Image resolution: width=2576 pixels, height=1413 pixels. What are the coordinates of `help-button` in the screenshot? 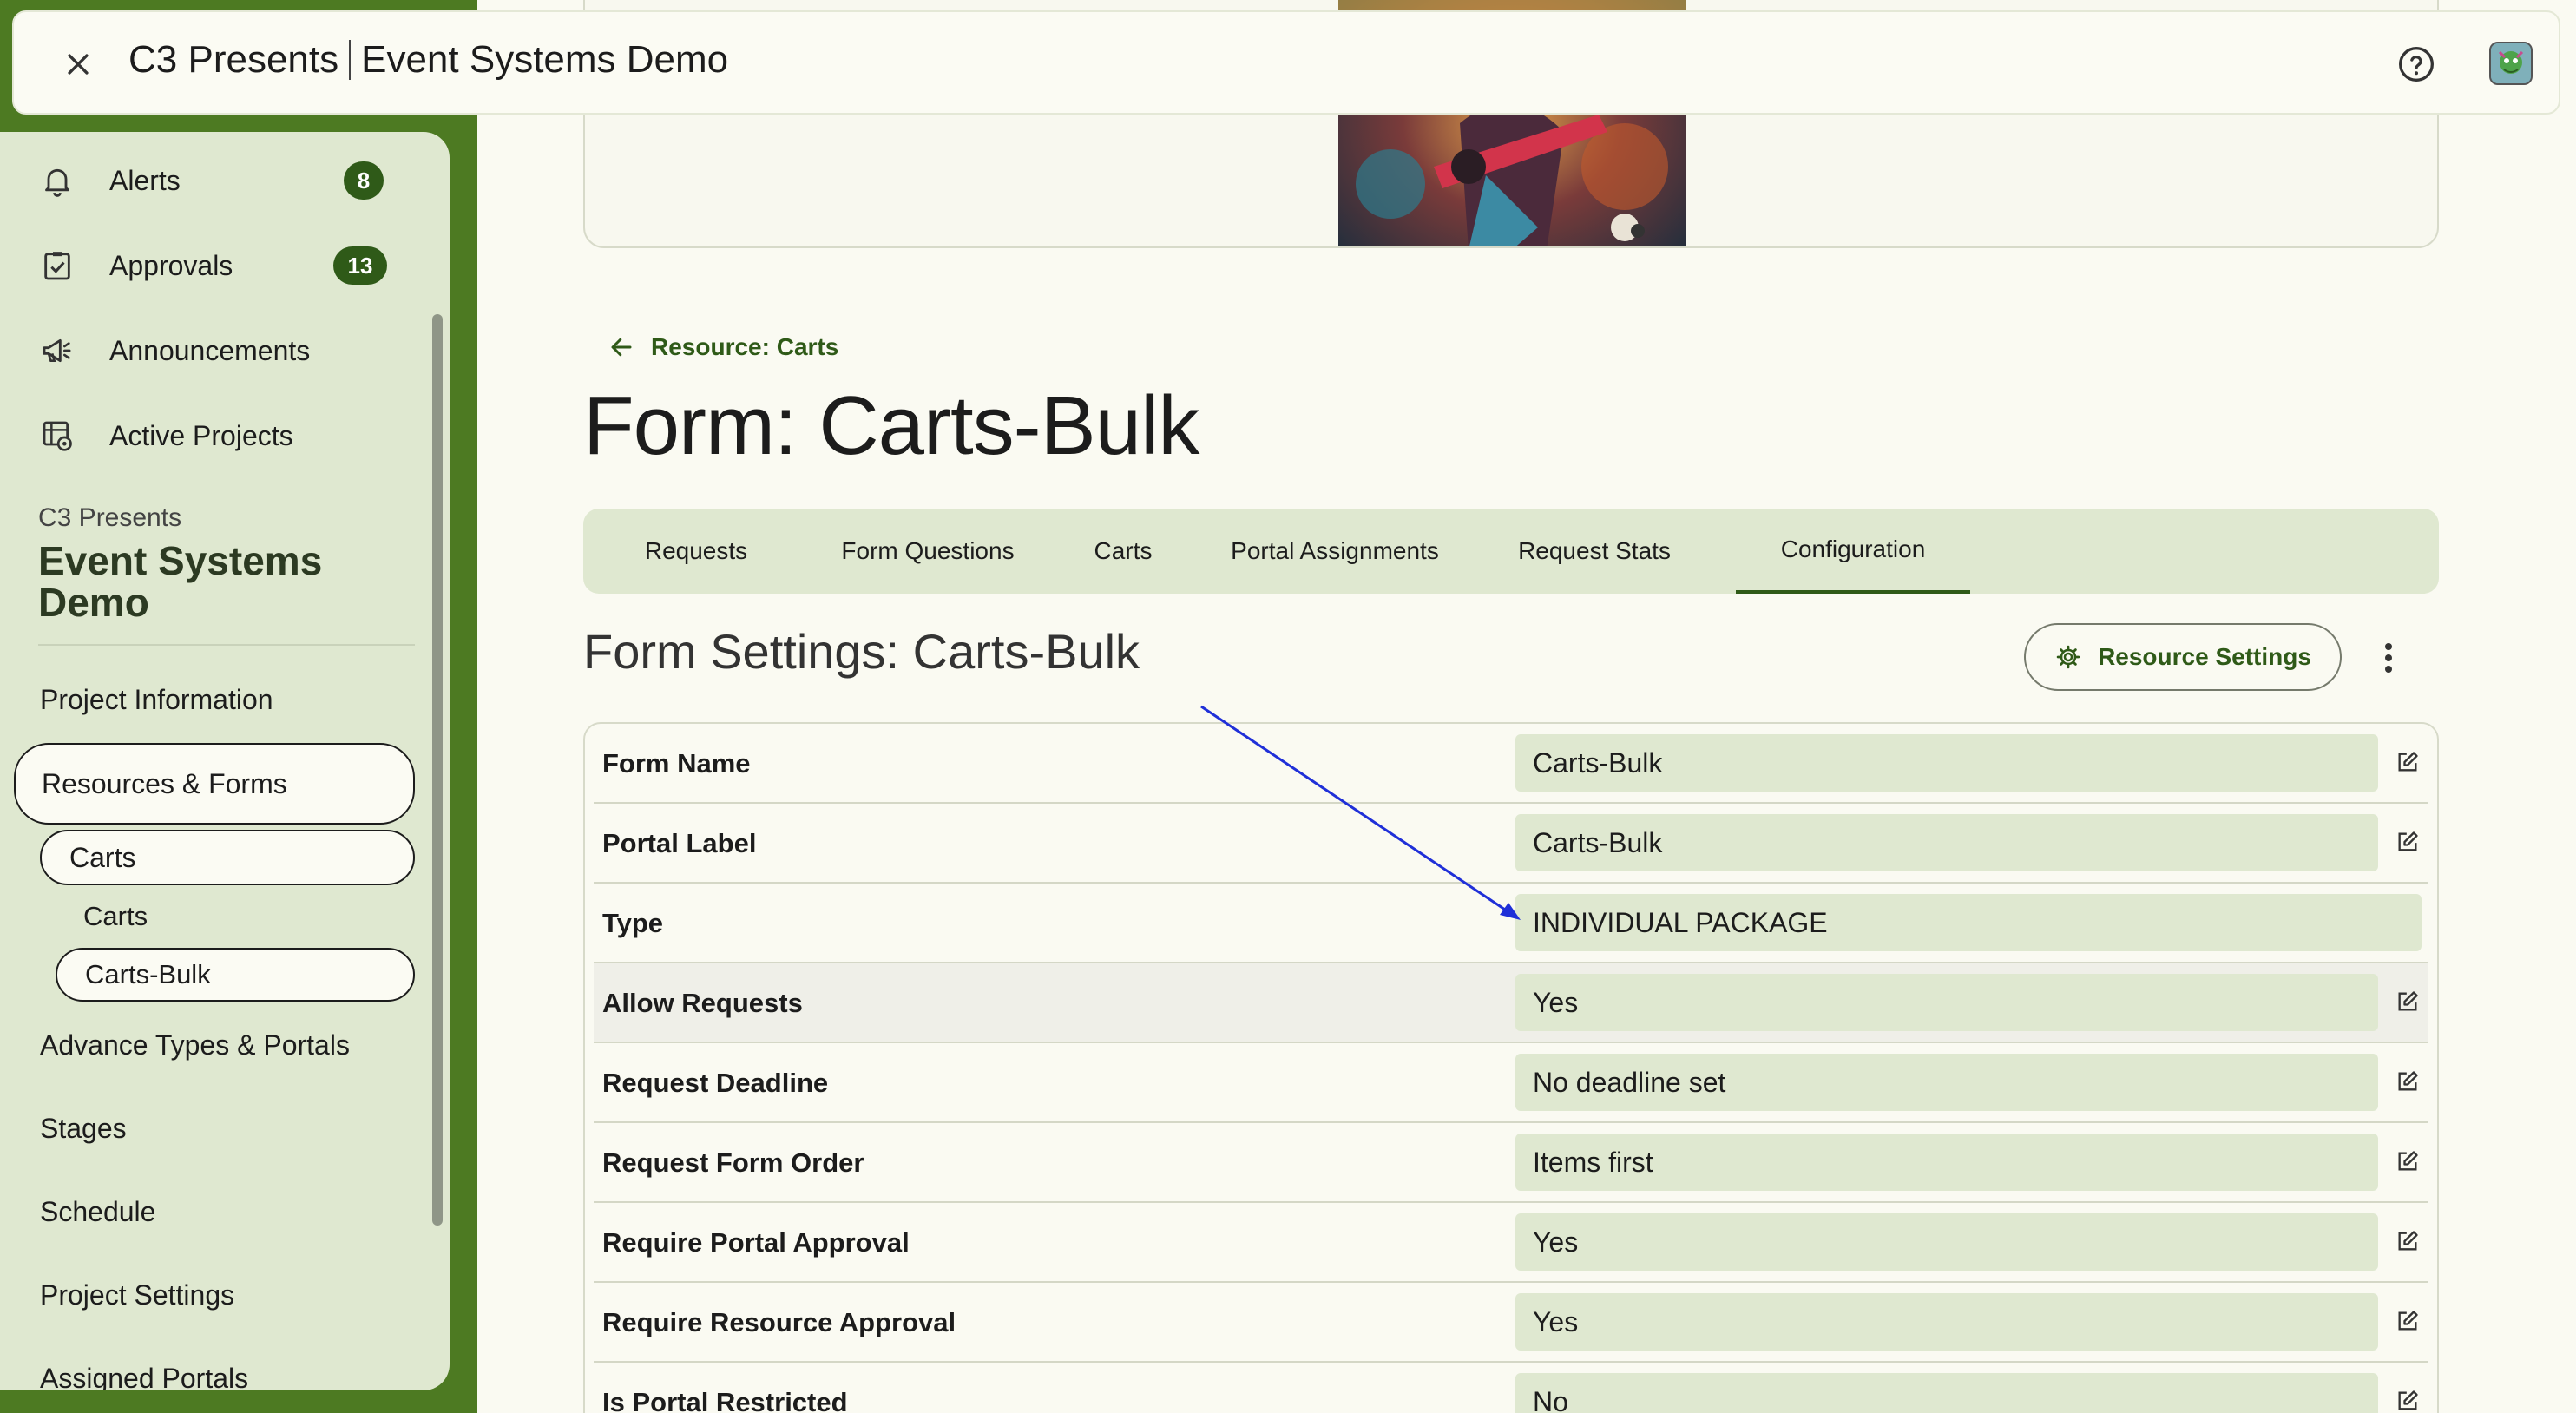 It's located at (2416, 64).